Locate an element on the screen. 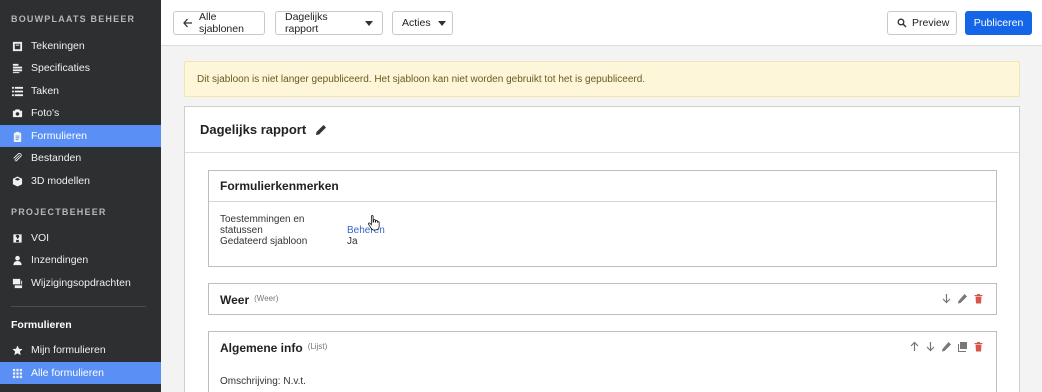 This screenshot has width=1042, height=392. sidebar-item-voi: VOI is located at coordinates (80, 238).